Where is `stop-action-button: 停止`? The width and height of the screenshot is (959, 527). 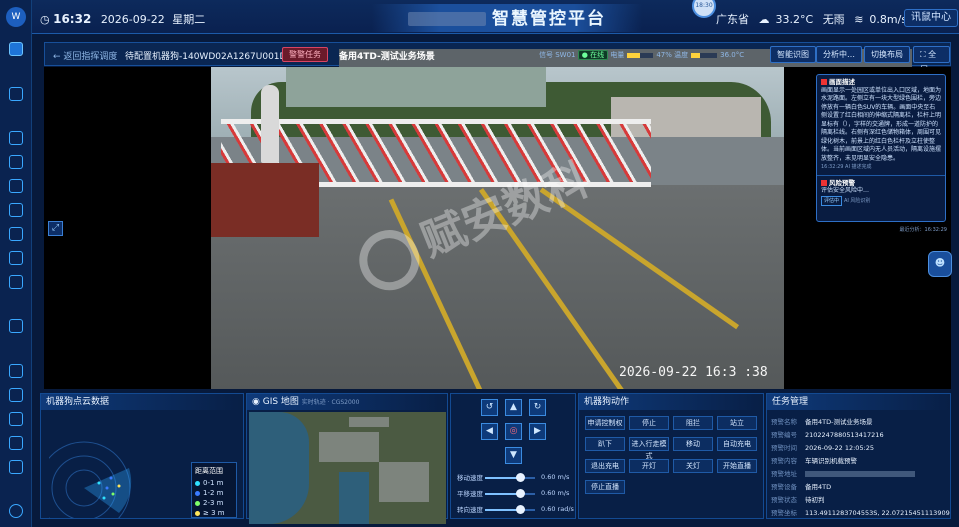
stop-action-button: 停止 is located at coordinates (649, 423).